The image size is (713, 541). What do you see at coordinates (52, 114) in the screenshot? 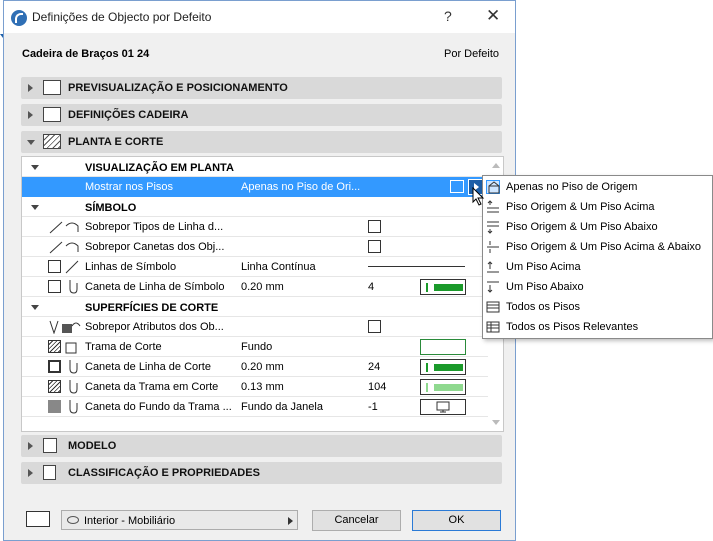
I see `parameters-icon` at bounding box center [52, 114].